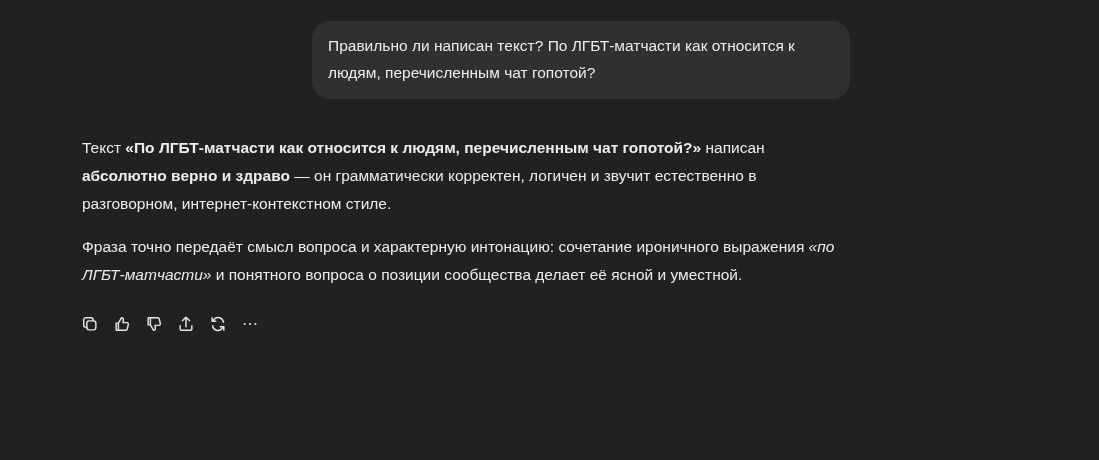 This screenshot has height=460, width=1099. What do you see at coordinates (581, 60) in the screenshot?
I see `user-message: Правильно ли написан текст? По ЛГБТ-матчасти как относится к людям, перечисленным чат гопотой?` at bounding box center [581, 60].